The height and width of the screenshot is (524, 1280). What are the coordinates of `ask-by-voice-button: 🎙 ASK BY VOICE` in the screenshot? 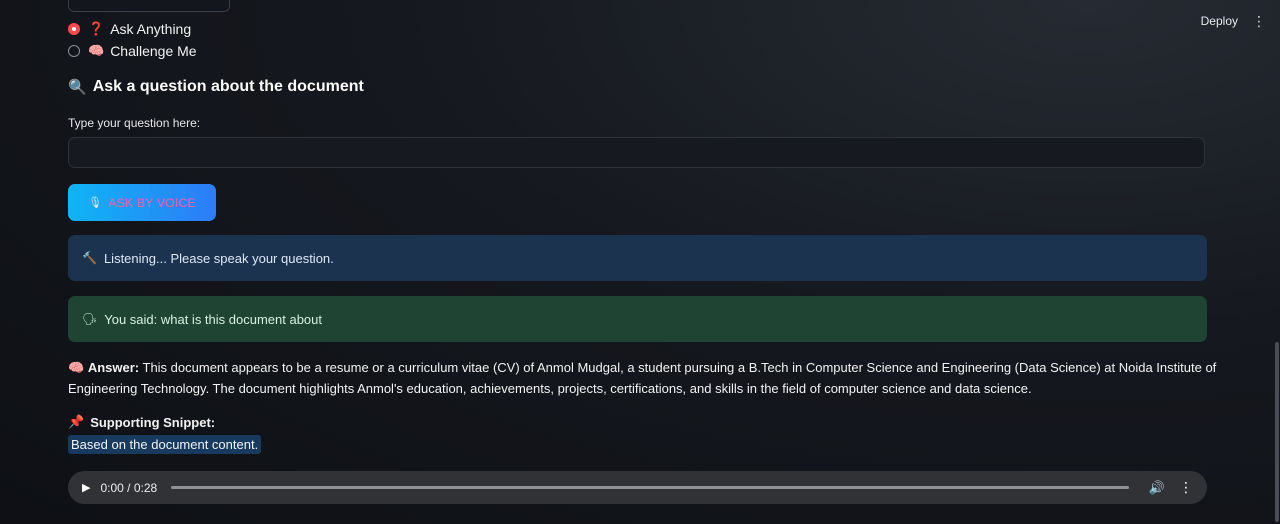 It's located at (142, 202).